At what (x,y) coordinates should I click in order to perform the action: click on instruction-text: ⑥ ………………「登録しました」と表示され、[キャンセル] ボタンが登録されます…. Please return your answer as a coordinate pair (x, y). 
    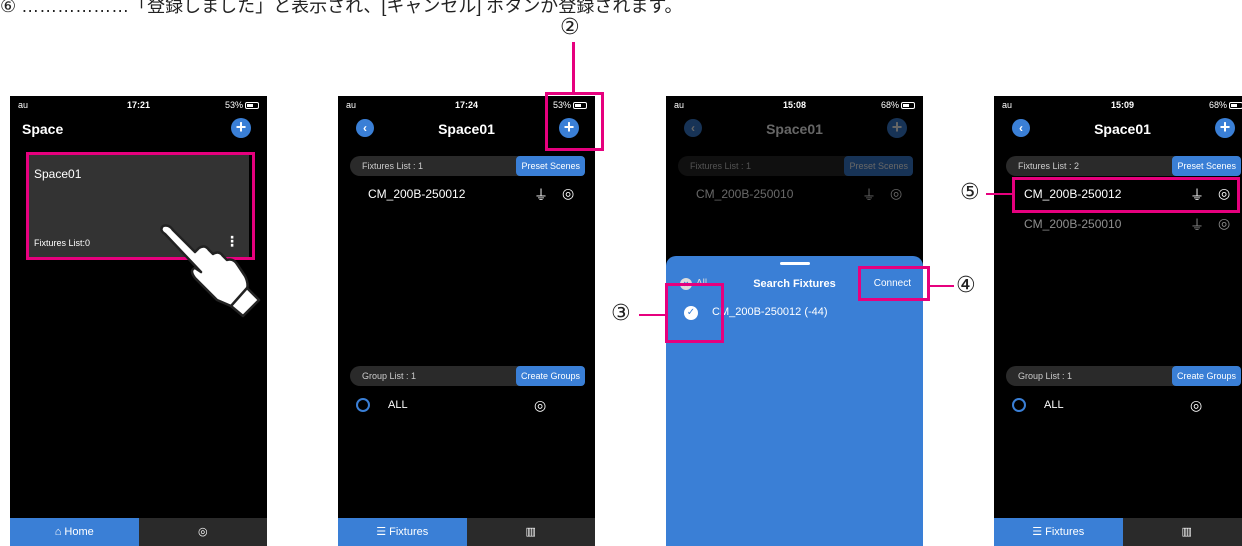
    Looking at the image, I should click on (341, 8).